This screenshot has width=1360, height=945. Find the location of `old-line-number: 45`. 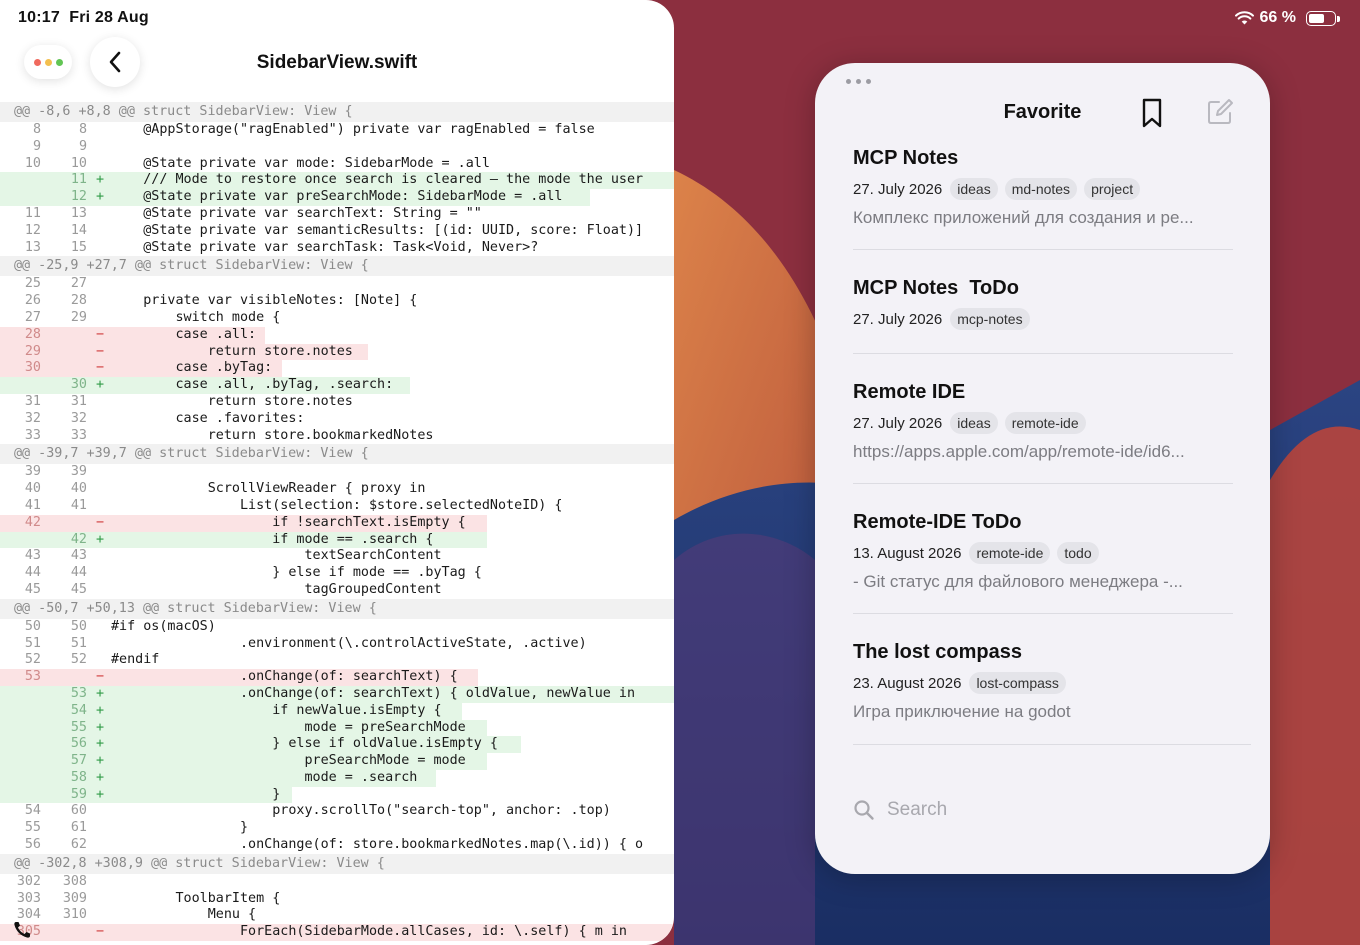

old-line-number: 45 is located at coordinates (32, 589).